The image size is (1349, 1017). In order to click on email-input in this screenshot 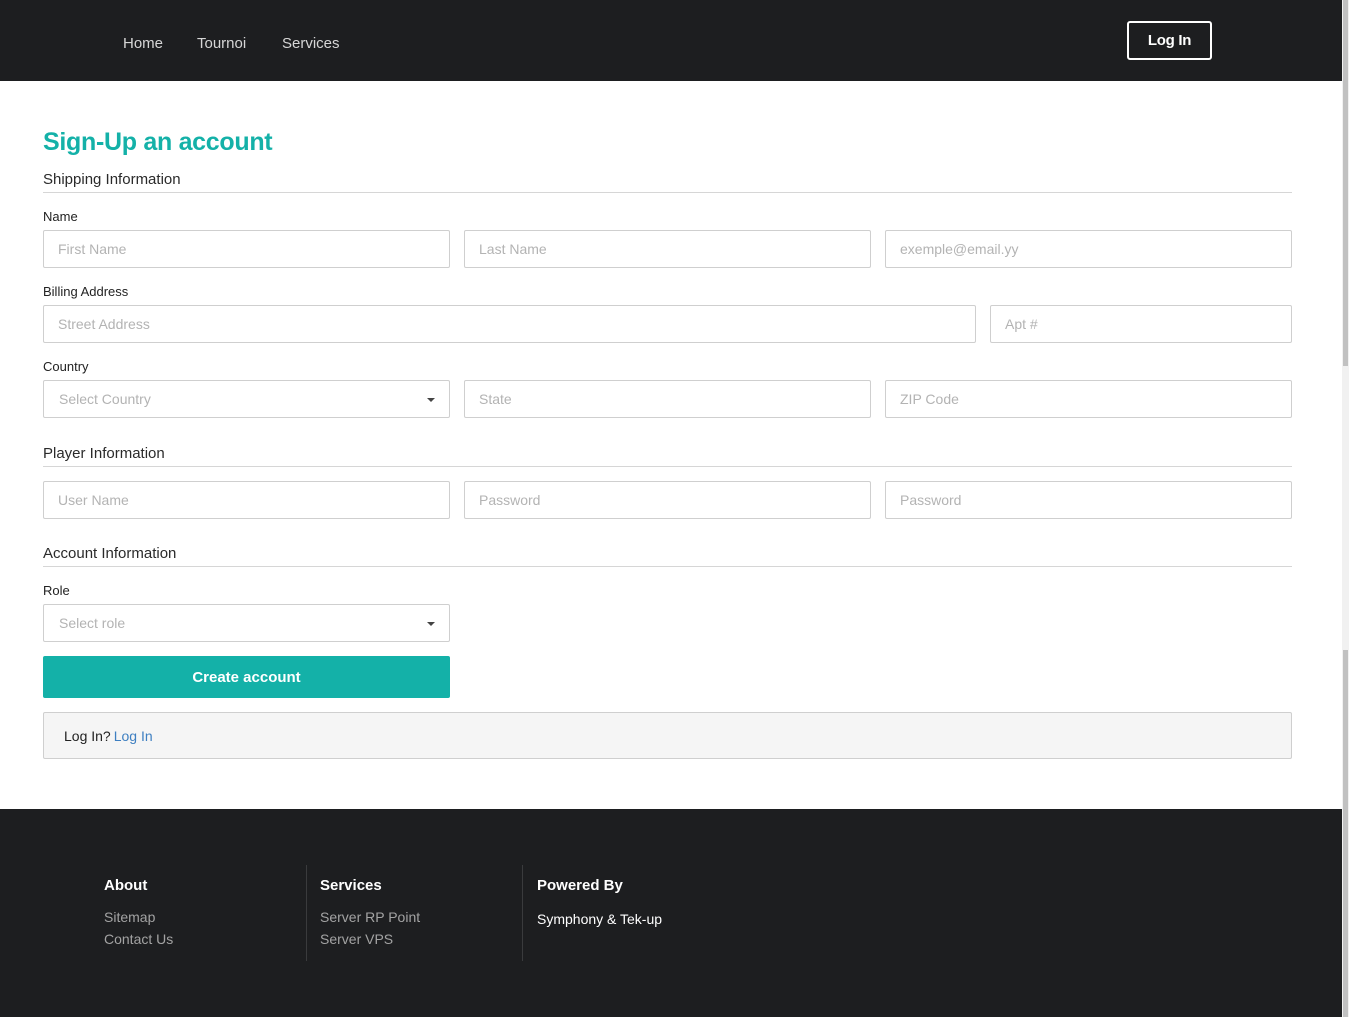, I will do `click(1088, 249)`.